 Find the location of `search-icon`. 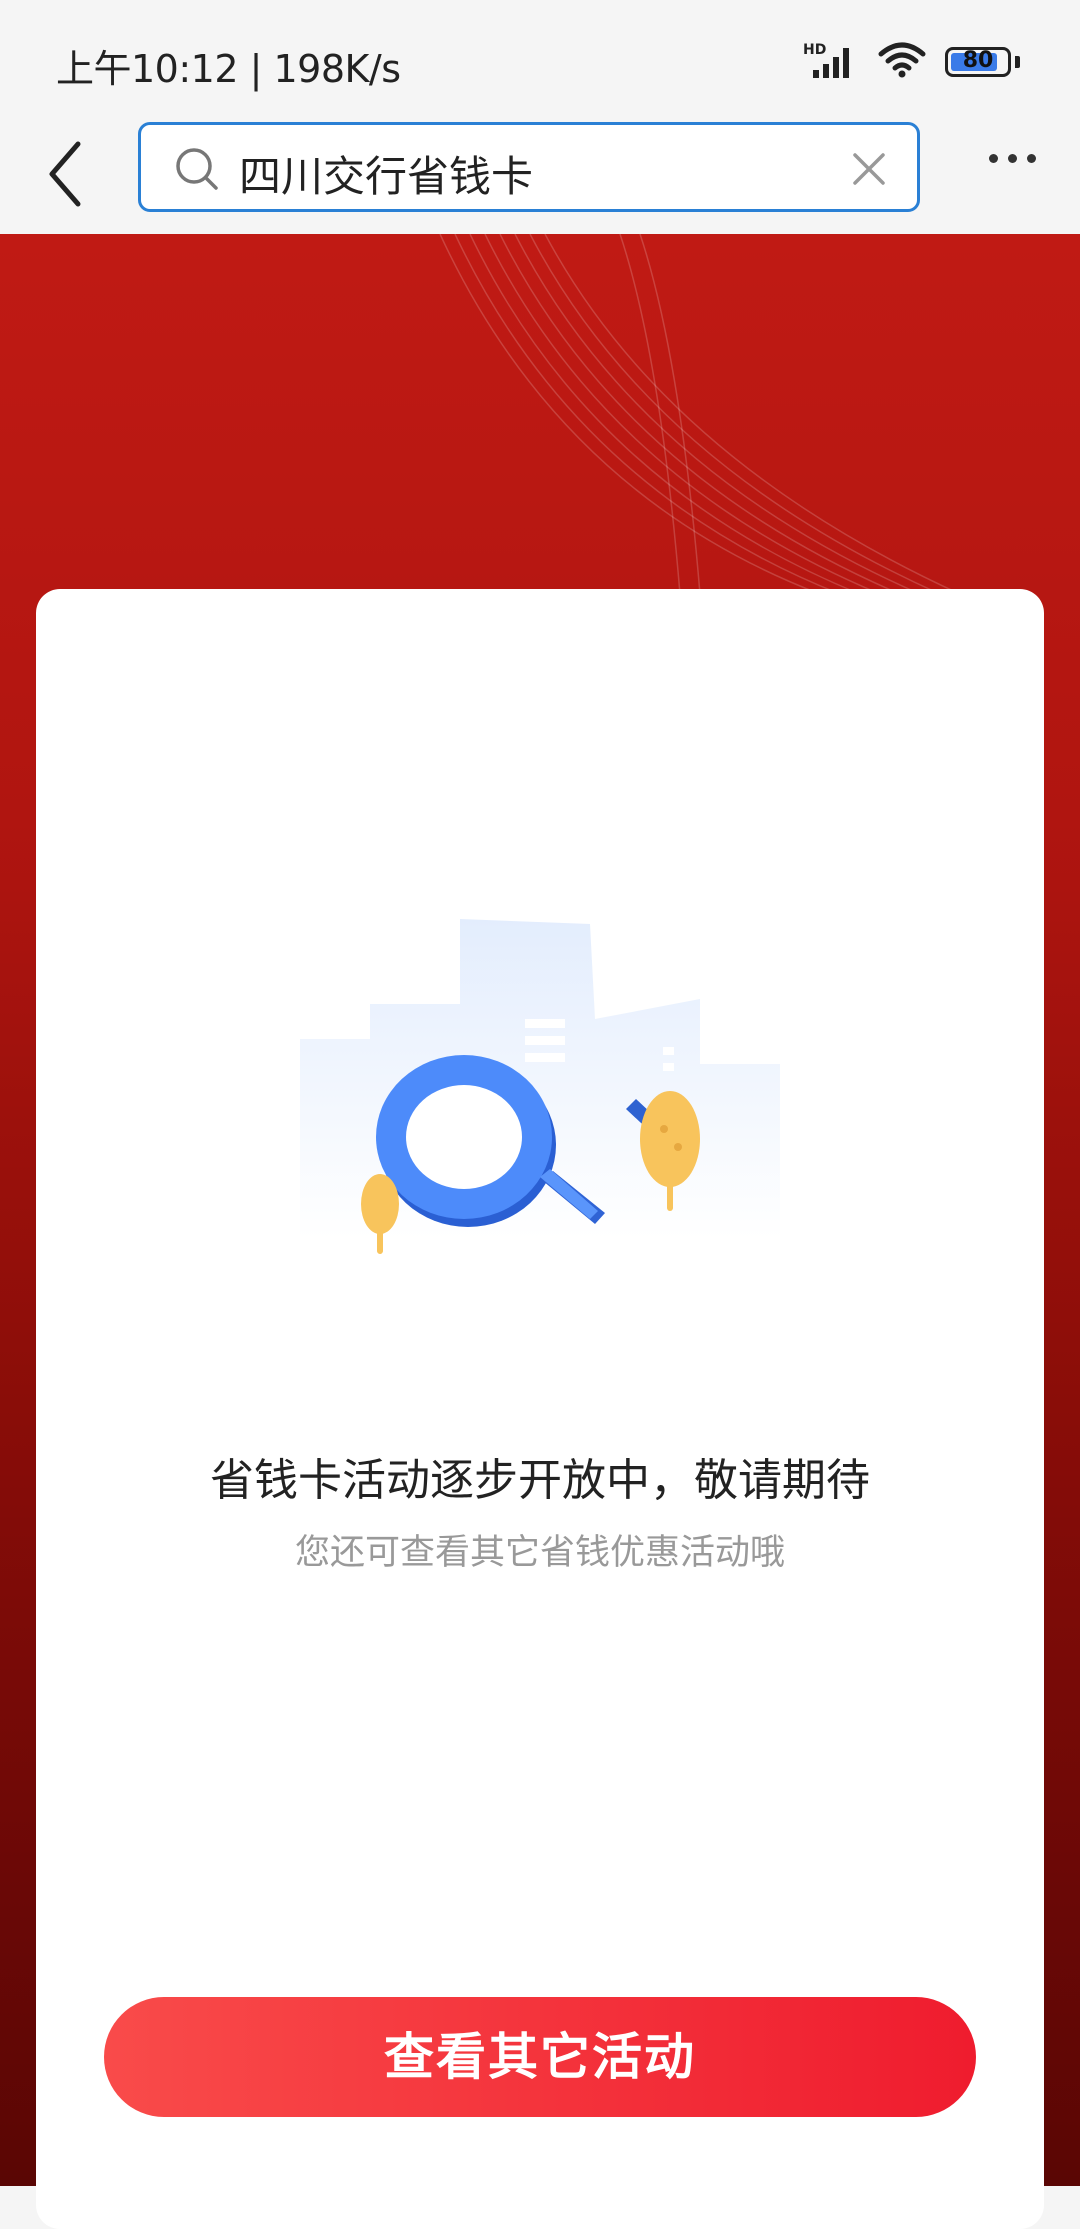

search-icon is located at coordinates (197, 171).